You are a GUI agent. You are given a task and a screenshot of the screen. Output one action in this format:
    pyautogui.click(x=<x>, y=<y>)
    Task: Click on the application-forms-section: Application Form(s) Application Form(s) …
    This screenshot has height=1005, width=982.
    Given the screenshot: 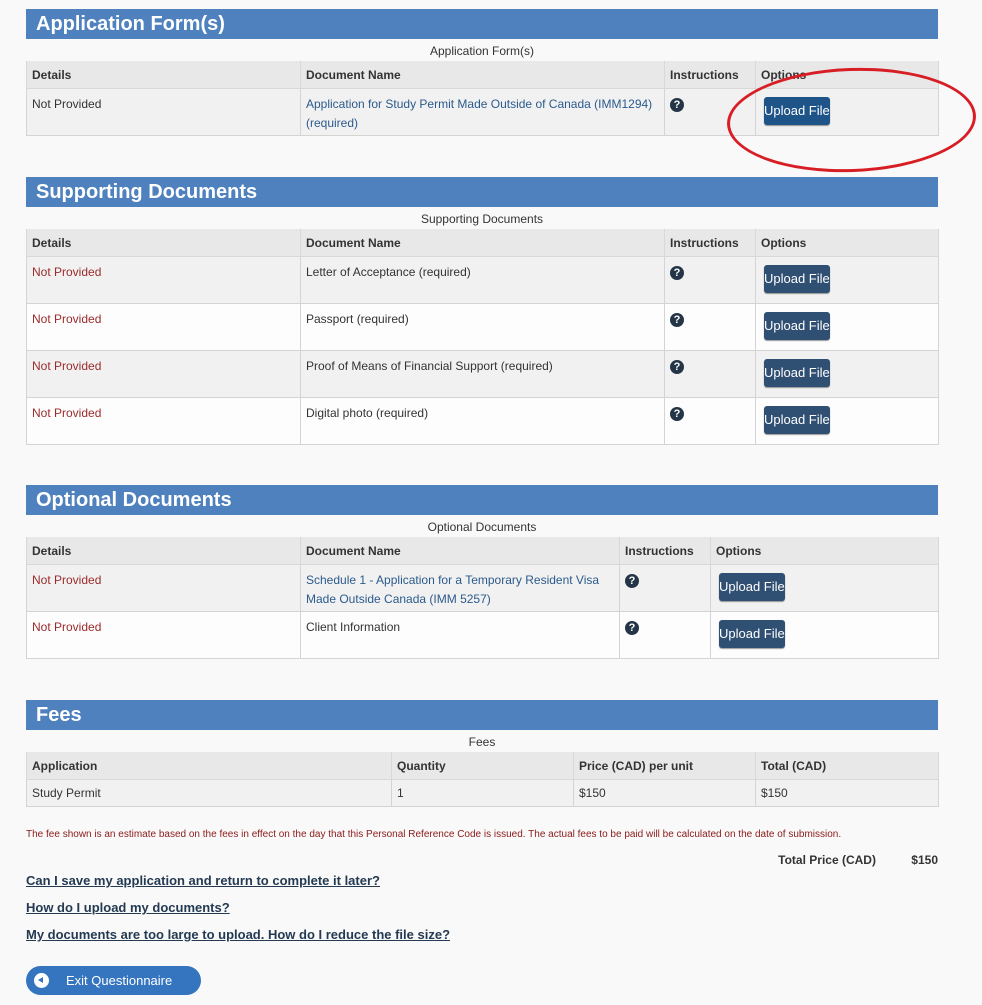 What is the action you would take?
    pyautogui.click(x=482, y=72)
    